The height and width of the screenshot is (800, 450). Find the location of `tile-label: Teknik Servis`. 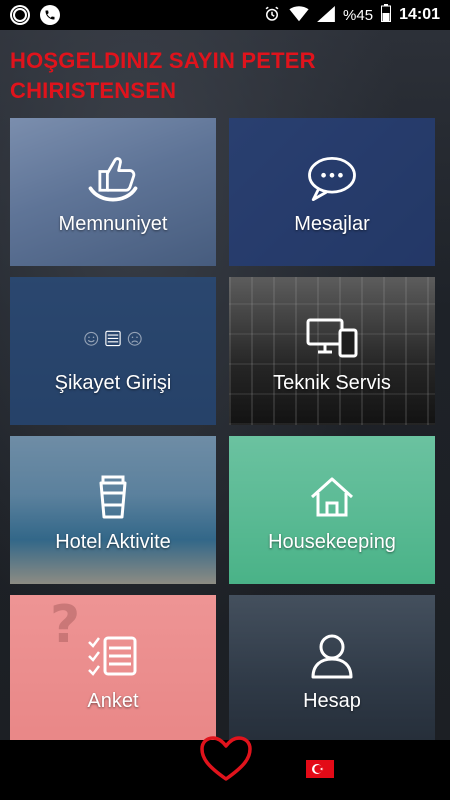

tile-label: Teknik Servis is located at coordinates (332, 382).